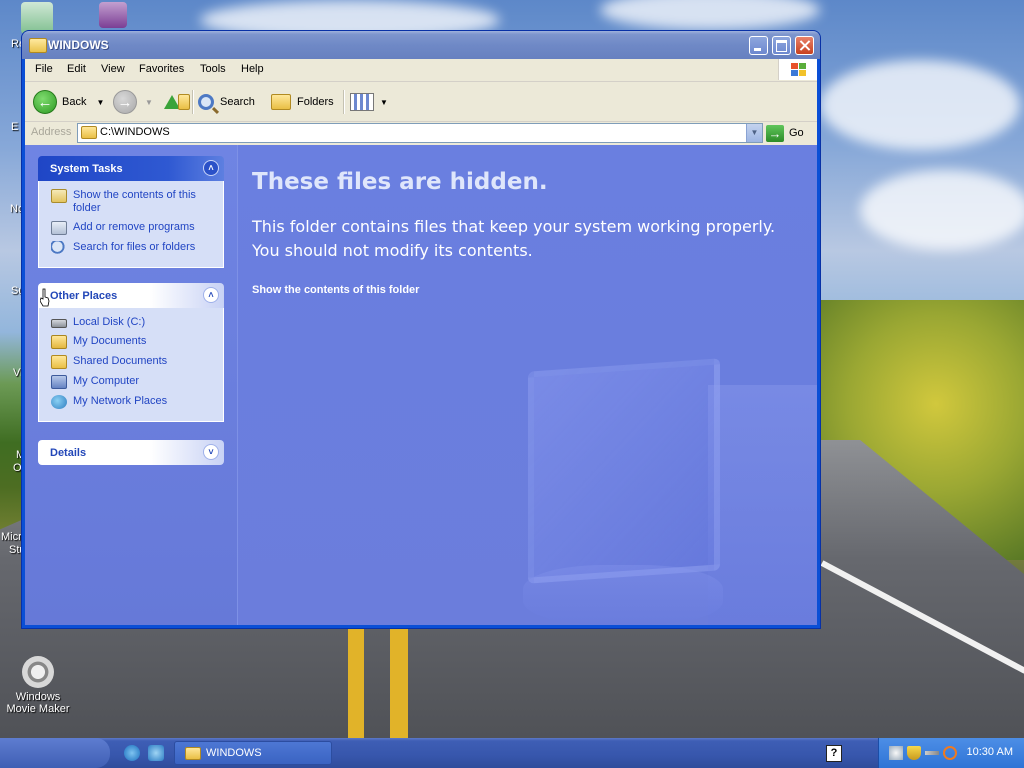 The image size is (1024, 768). I want to click on start-button, so click(55, 753).